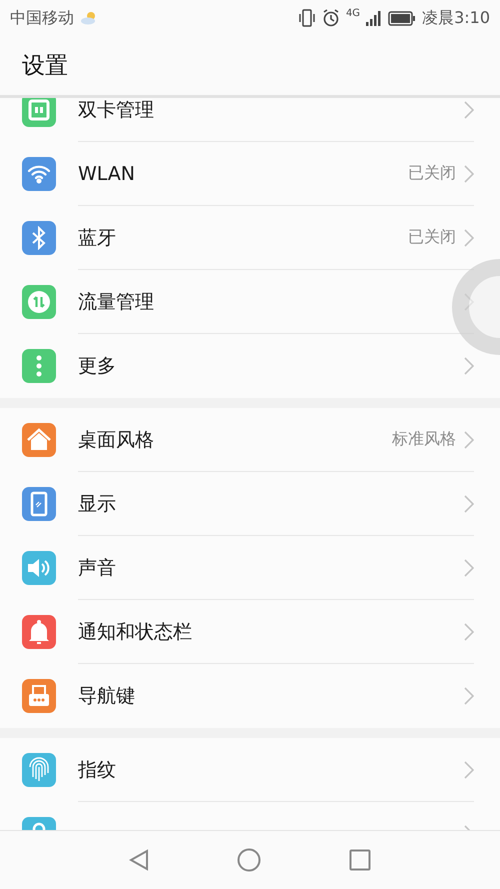  Describe the element at coordinates (250, 632) in the screenshot. I see `settings-row: 通知和状态栏` at that location.